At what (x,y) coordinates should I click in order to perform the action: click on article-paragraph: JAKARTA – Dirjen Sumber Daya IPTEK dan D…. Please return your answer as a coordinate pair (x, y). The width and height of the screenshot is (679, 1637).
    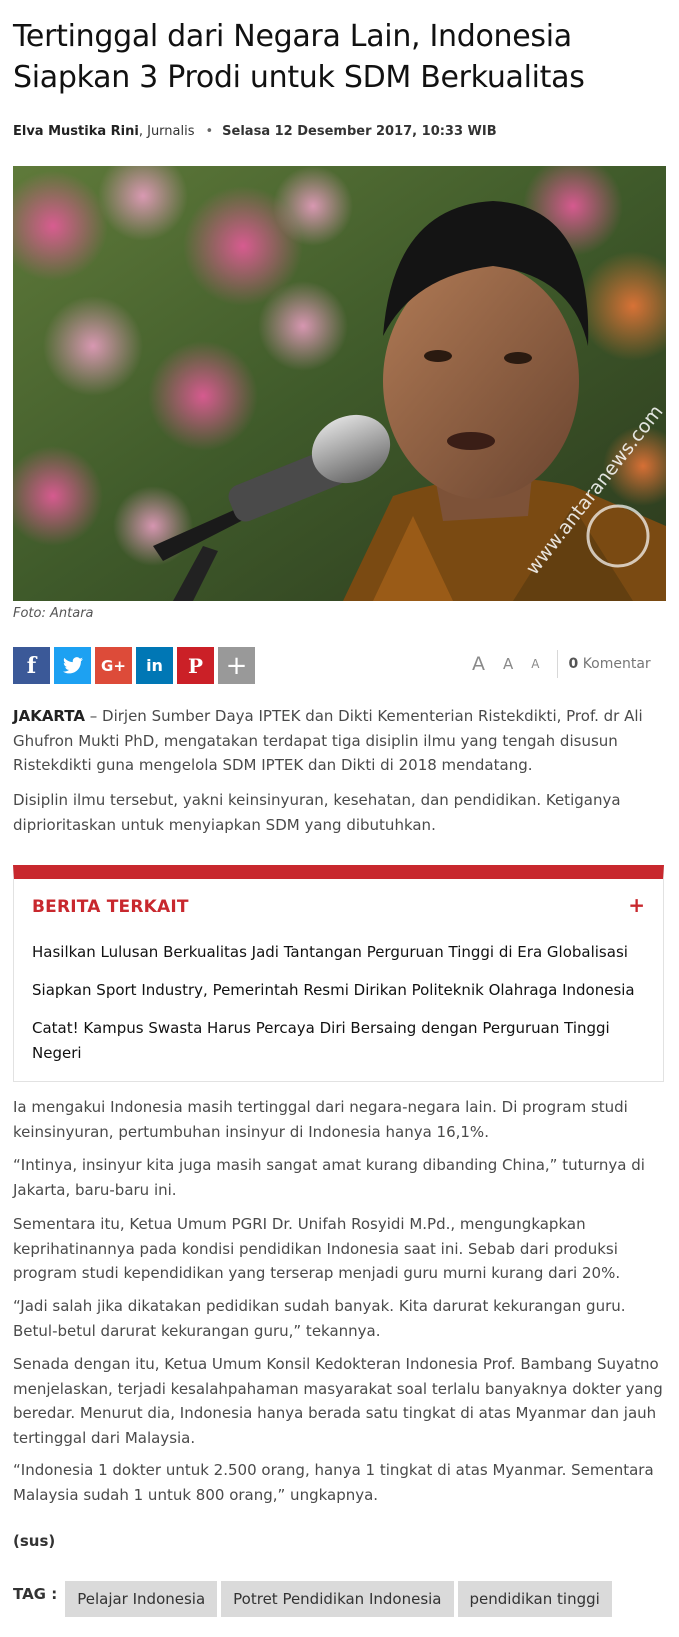
    Looking at the image, I should click on (338, 741).